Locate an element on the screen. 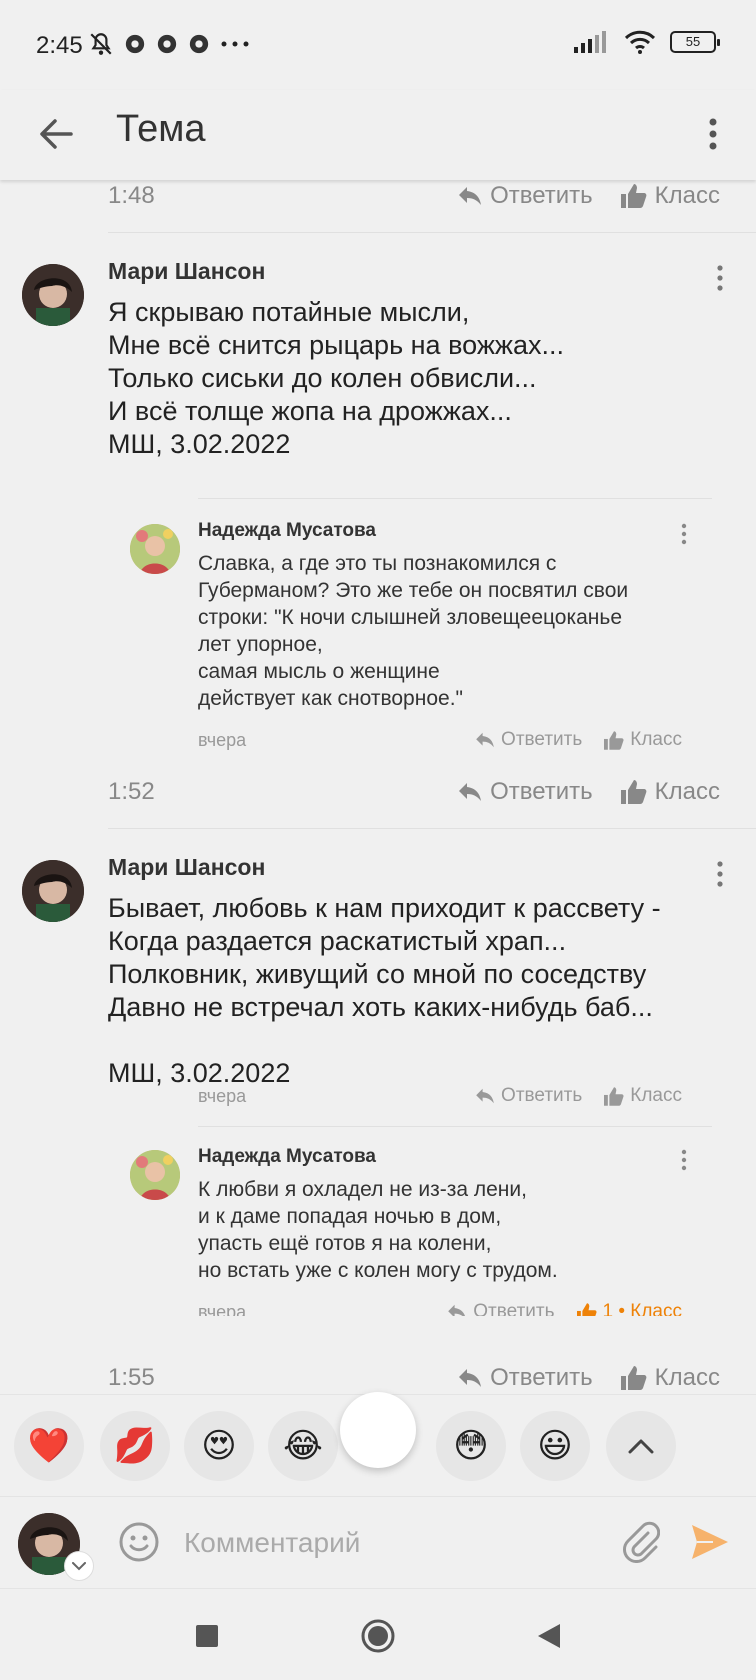 Image resolution: width=756 pixels, height=1680 pixels. send-button is located at coordinates (710, 1544).